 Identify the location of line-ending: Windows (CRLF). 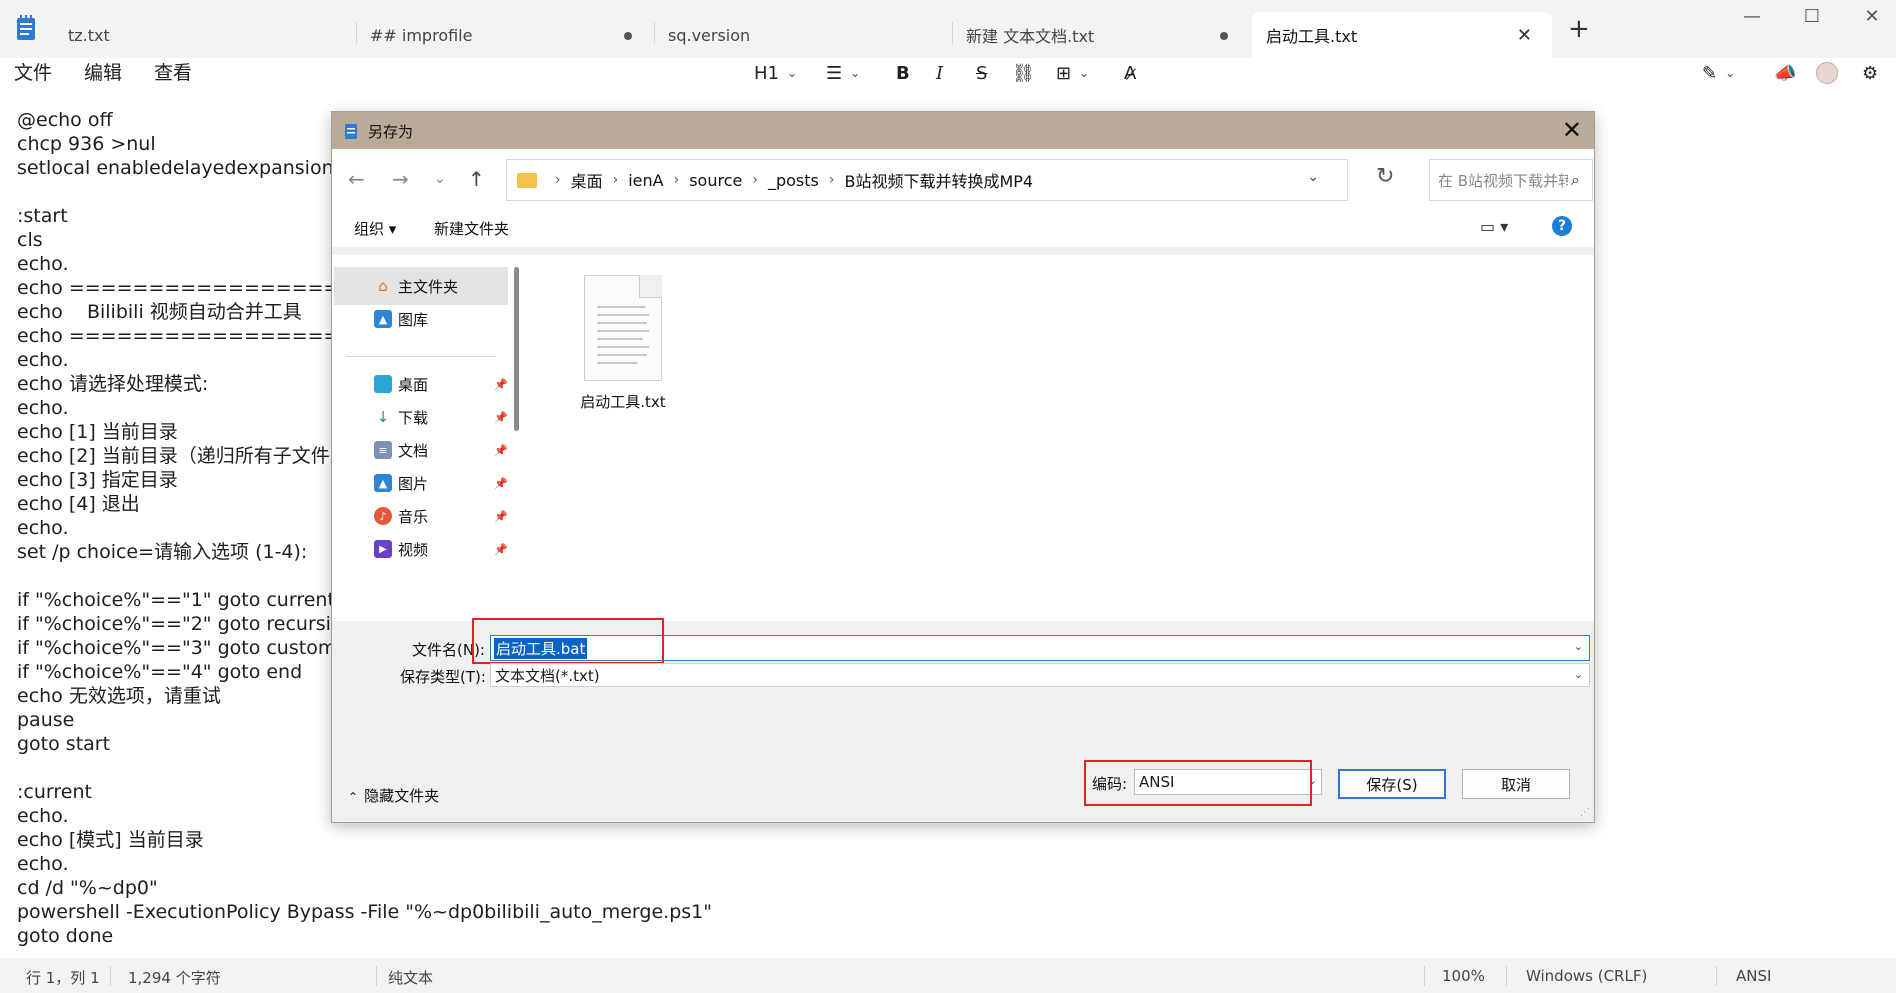
(1586, 976).